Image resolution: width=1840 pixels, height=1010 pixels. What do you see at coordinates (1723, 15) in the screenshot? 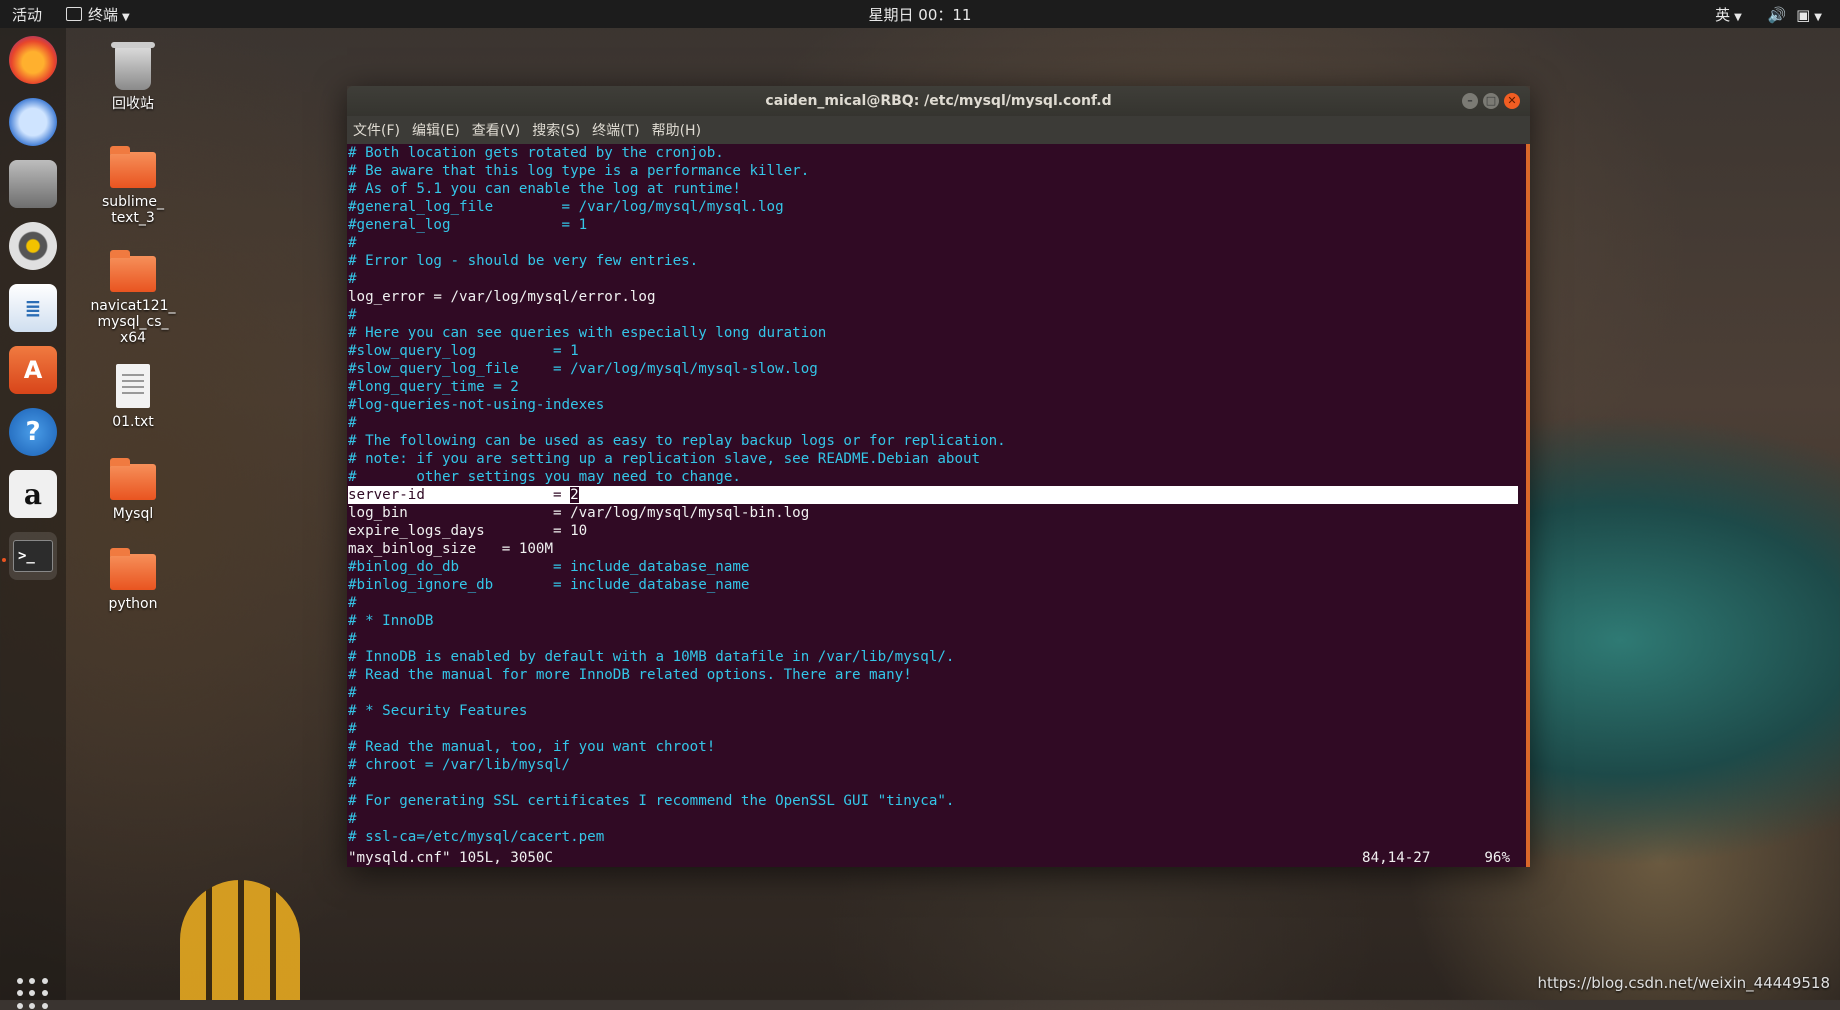
I see `input-method-label: 英` at bounding box center [1723, 15].